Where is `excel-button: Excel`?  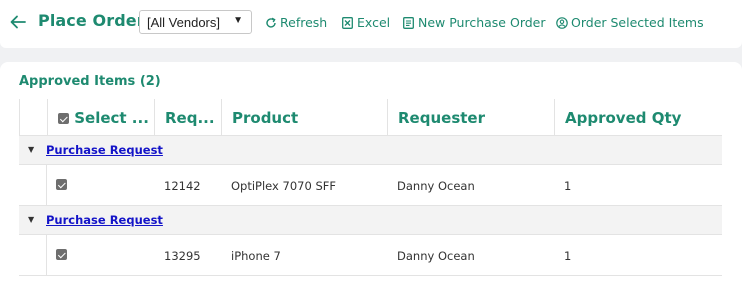 excel-button: Excel is located at coordinates (366, 23).